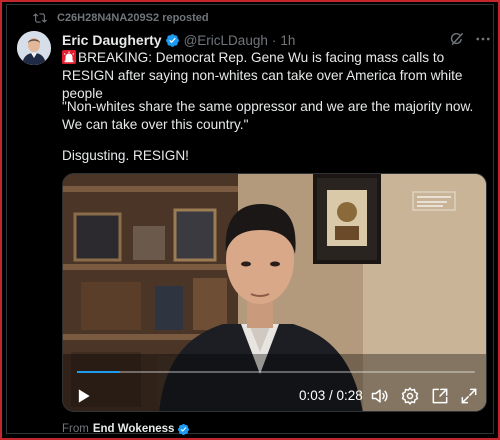 Image resolution: width=500 pixels, height=440 pixels. I want to click on fullscreen-icon, so click(469, 396).